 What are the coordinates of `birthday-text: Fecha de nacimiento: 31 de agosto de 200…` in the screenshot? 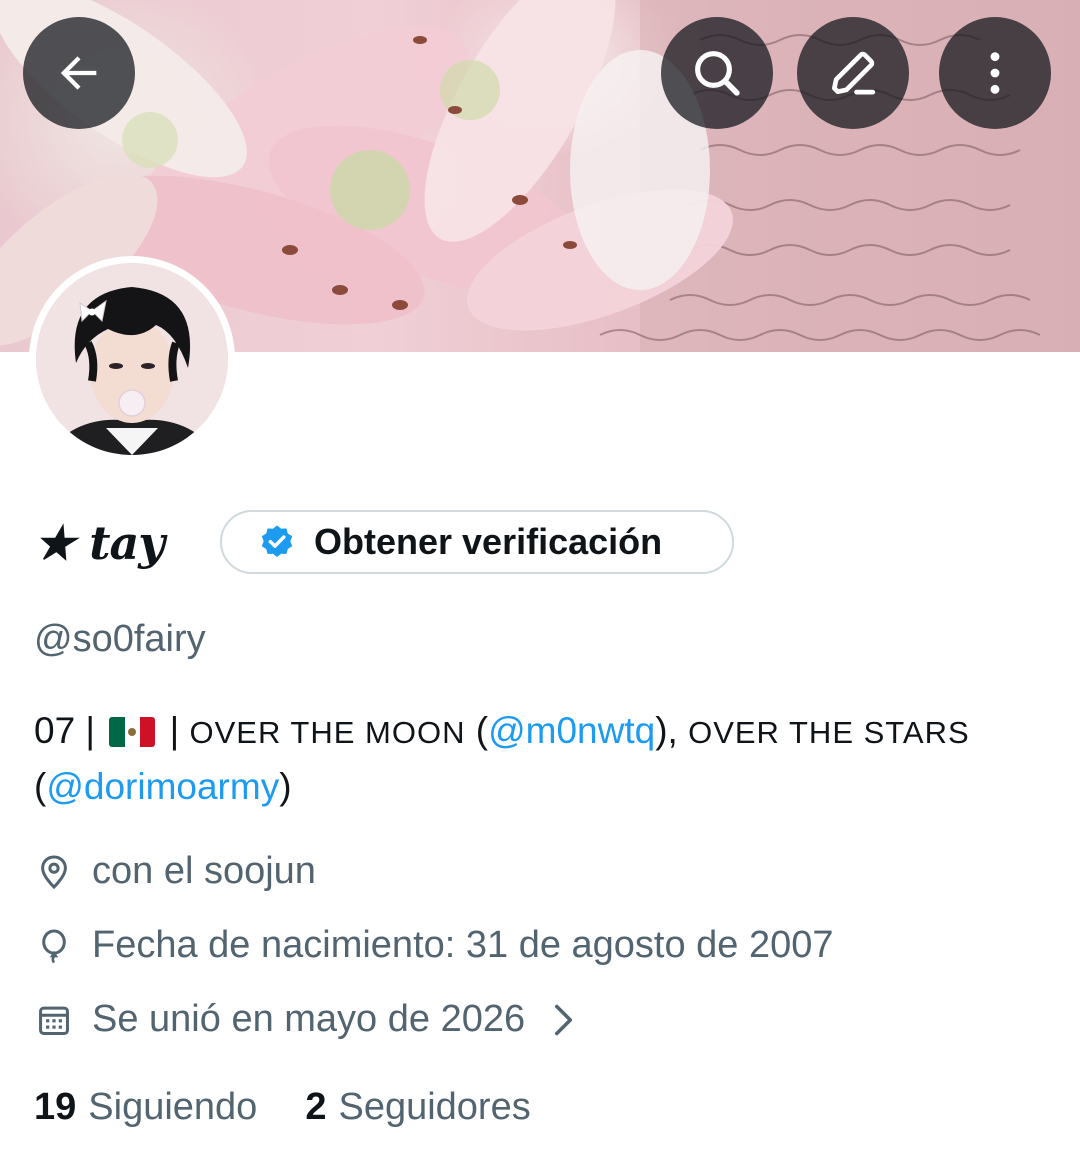 It's located at (463, 945).